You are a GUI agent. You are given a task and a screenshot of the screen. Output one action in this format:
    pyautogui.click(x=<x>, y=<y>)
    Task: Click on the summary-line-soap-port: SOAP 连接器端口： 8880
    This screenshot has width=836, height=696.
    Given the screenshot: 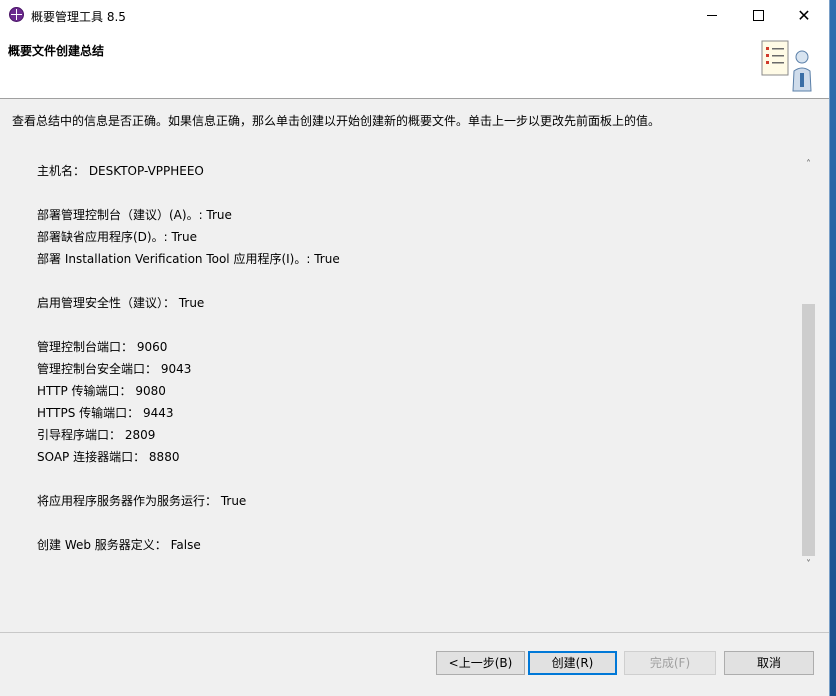 What is the action you would take?
    pyautogui.click(x=108, y=457)
    